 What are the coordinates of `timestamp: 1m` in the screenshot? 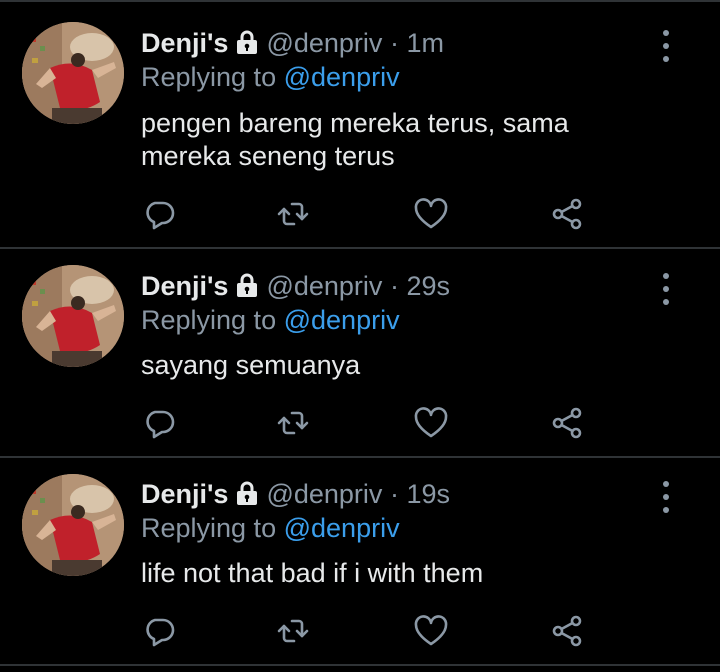 It's located at (425, 43).